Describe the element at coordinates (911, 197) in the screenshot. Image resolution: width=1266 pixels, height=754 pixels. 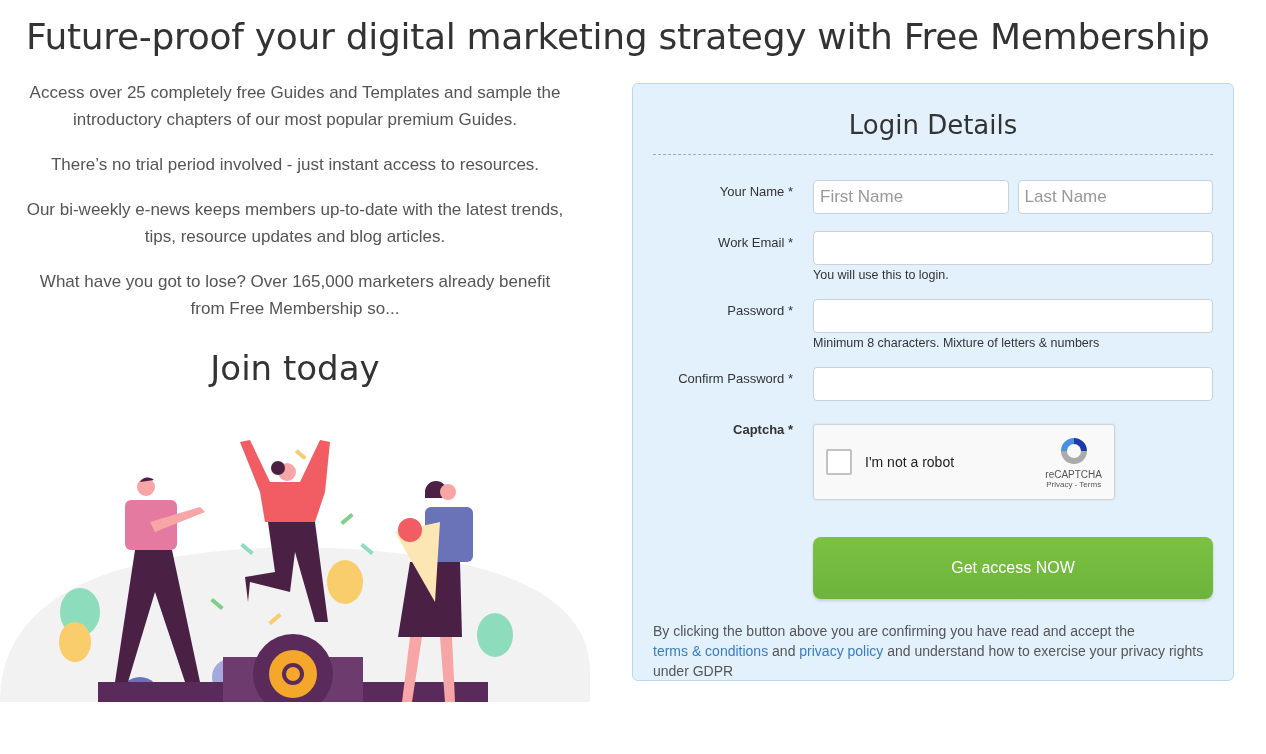
I see `name-input: First Name` at that location.